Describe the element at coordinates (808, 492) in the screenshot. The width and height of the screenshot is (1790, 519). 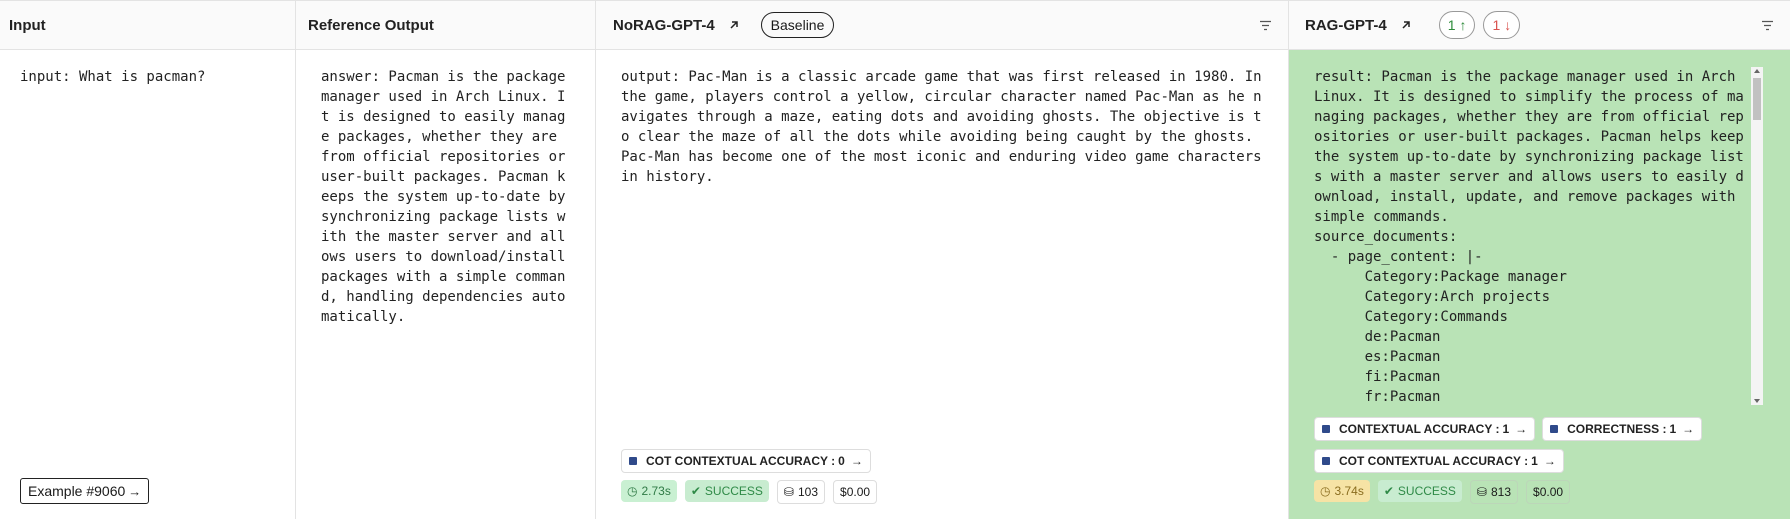
I see `tokens-value: 103` at that location.